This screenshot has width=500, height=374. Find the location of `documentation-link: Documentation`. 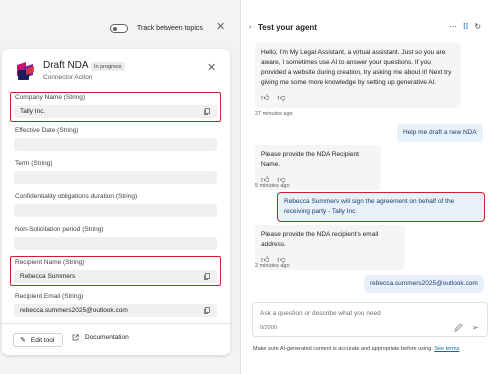

documentation-link: Documentation is located at coordinates (100, 337).